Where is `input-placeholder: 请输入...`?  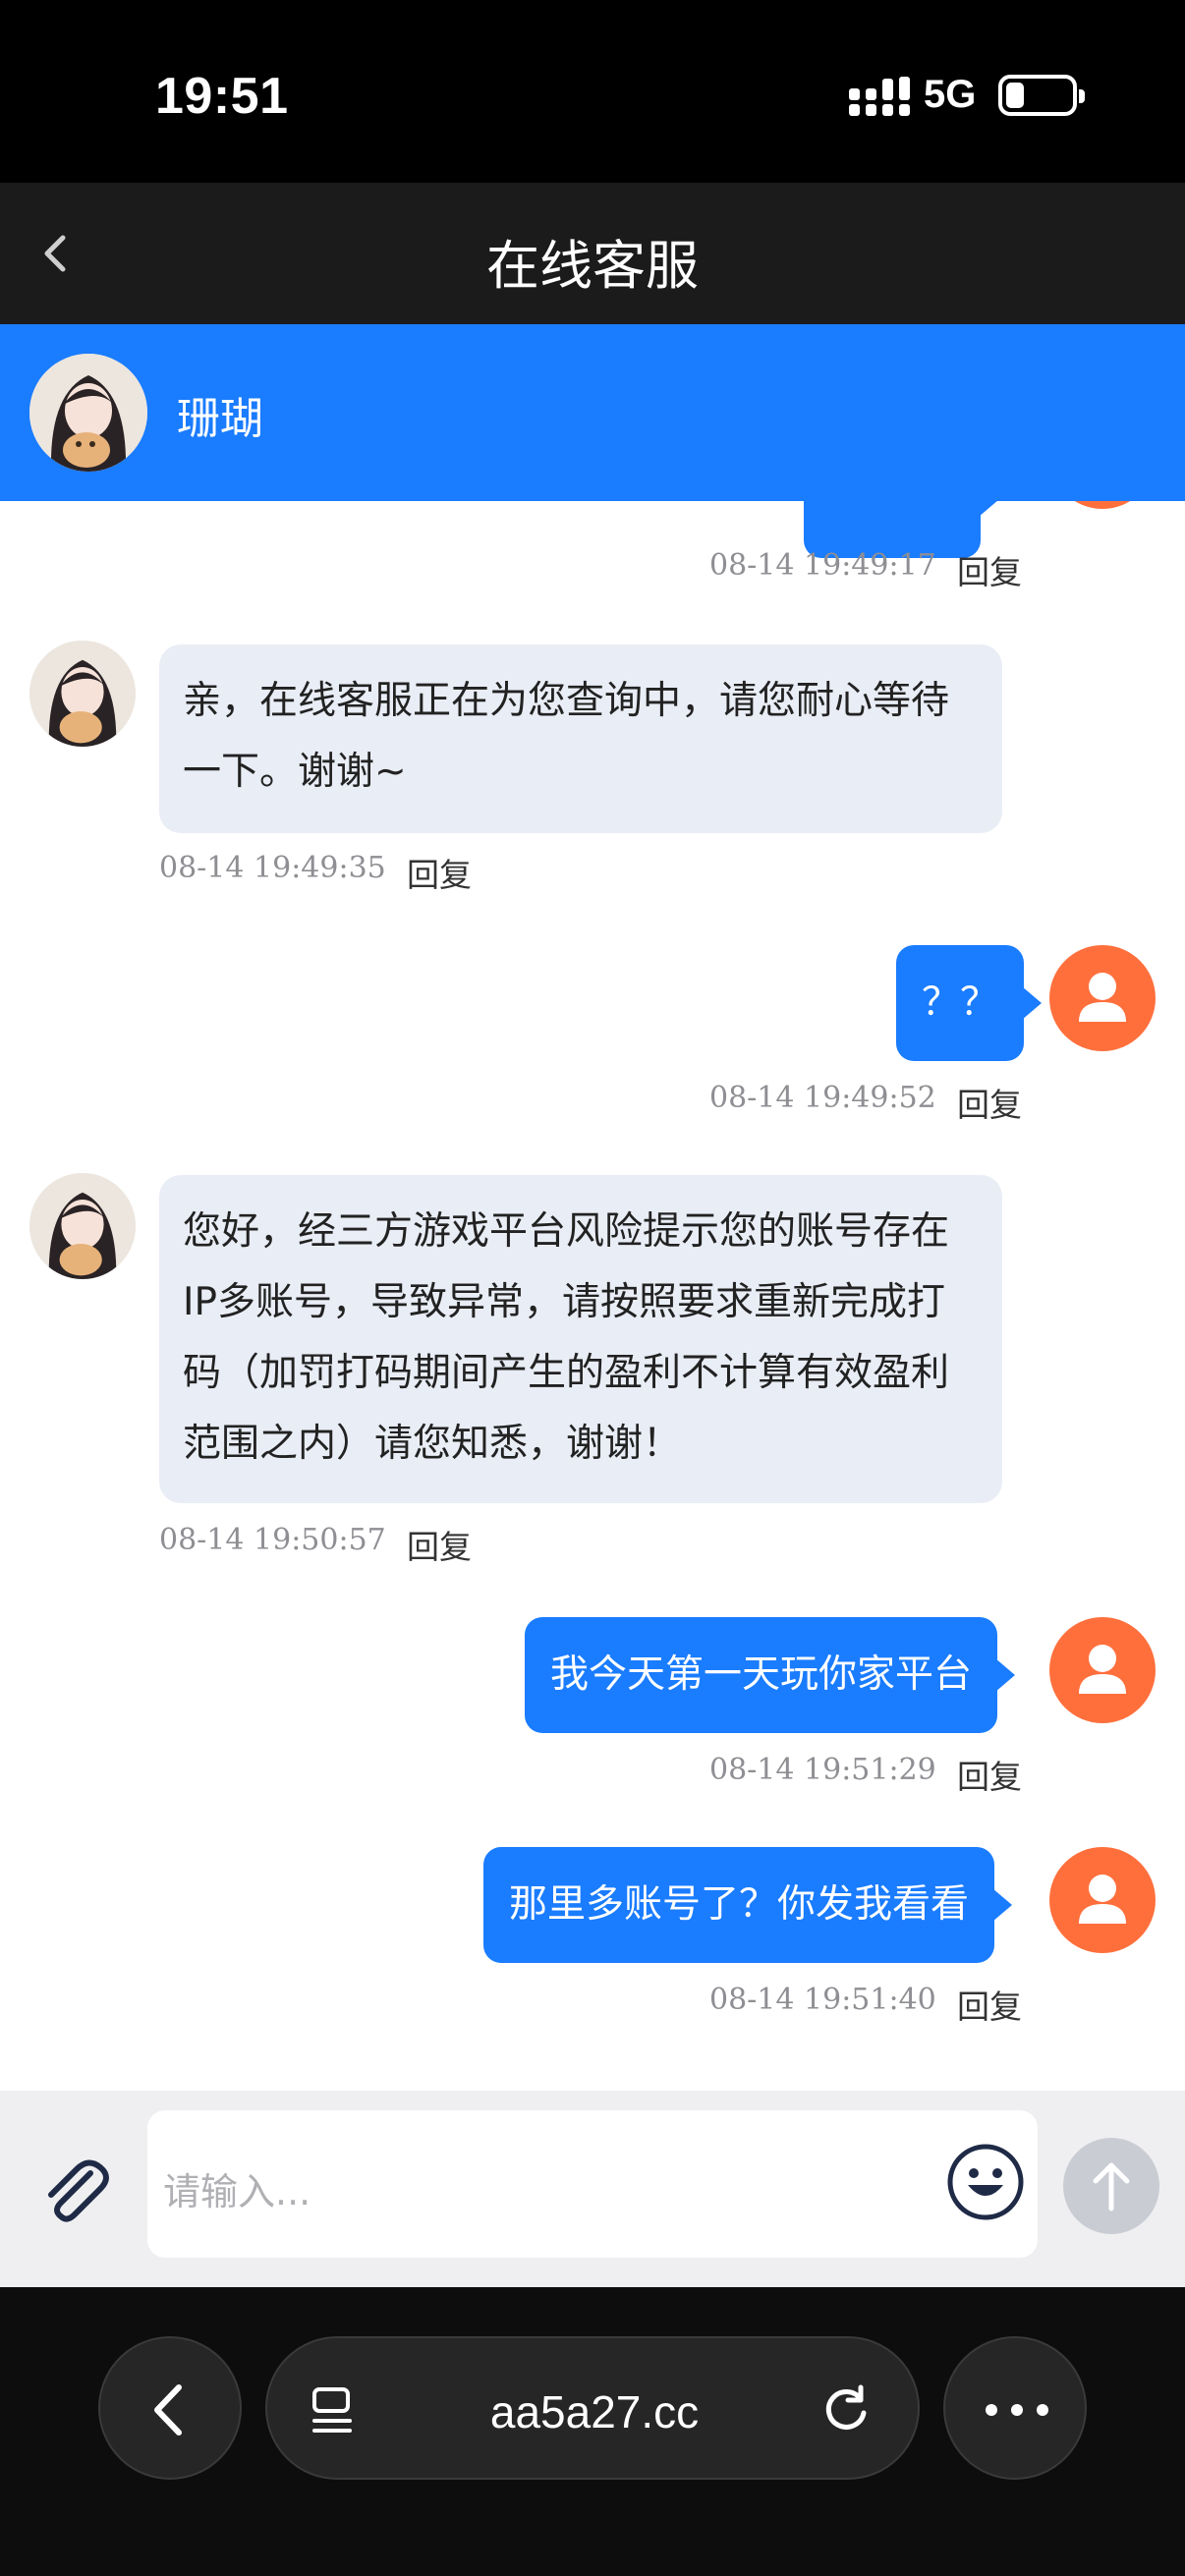
input-placeholder: 请输入... is located at coordinates (237, 2191).